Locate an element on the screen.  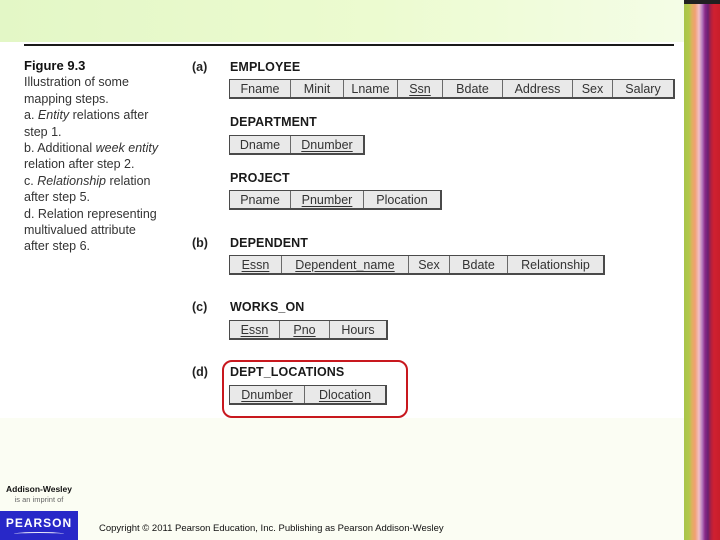
attribute-name: Pname is located at coordinates (260, 199).